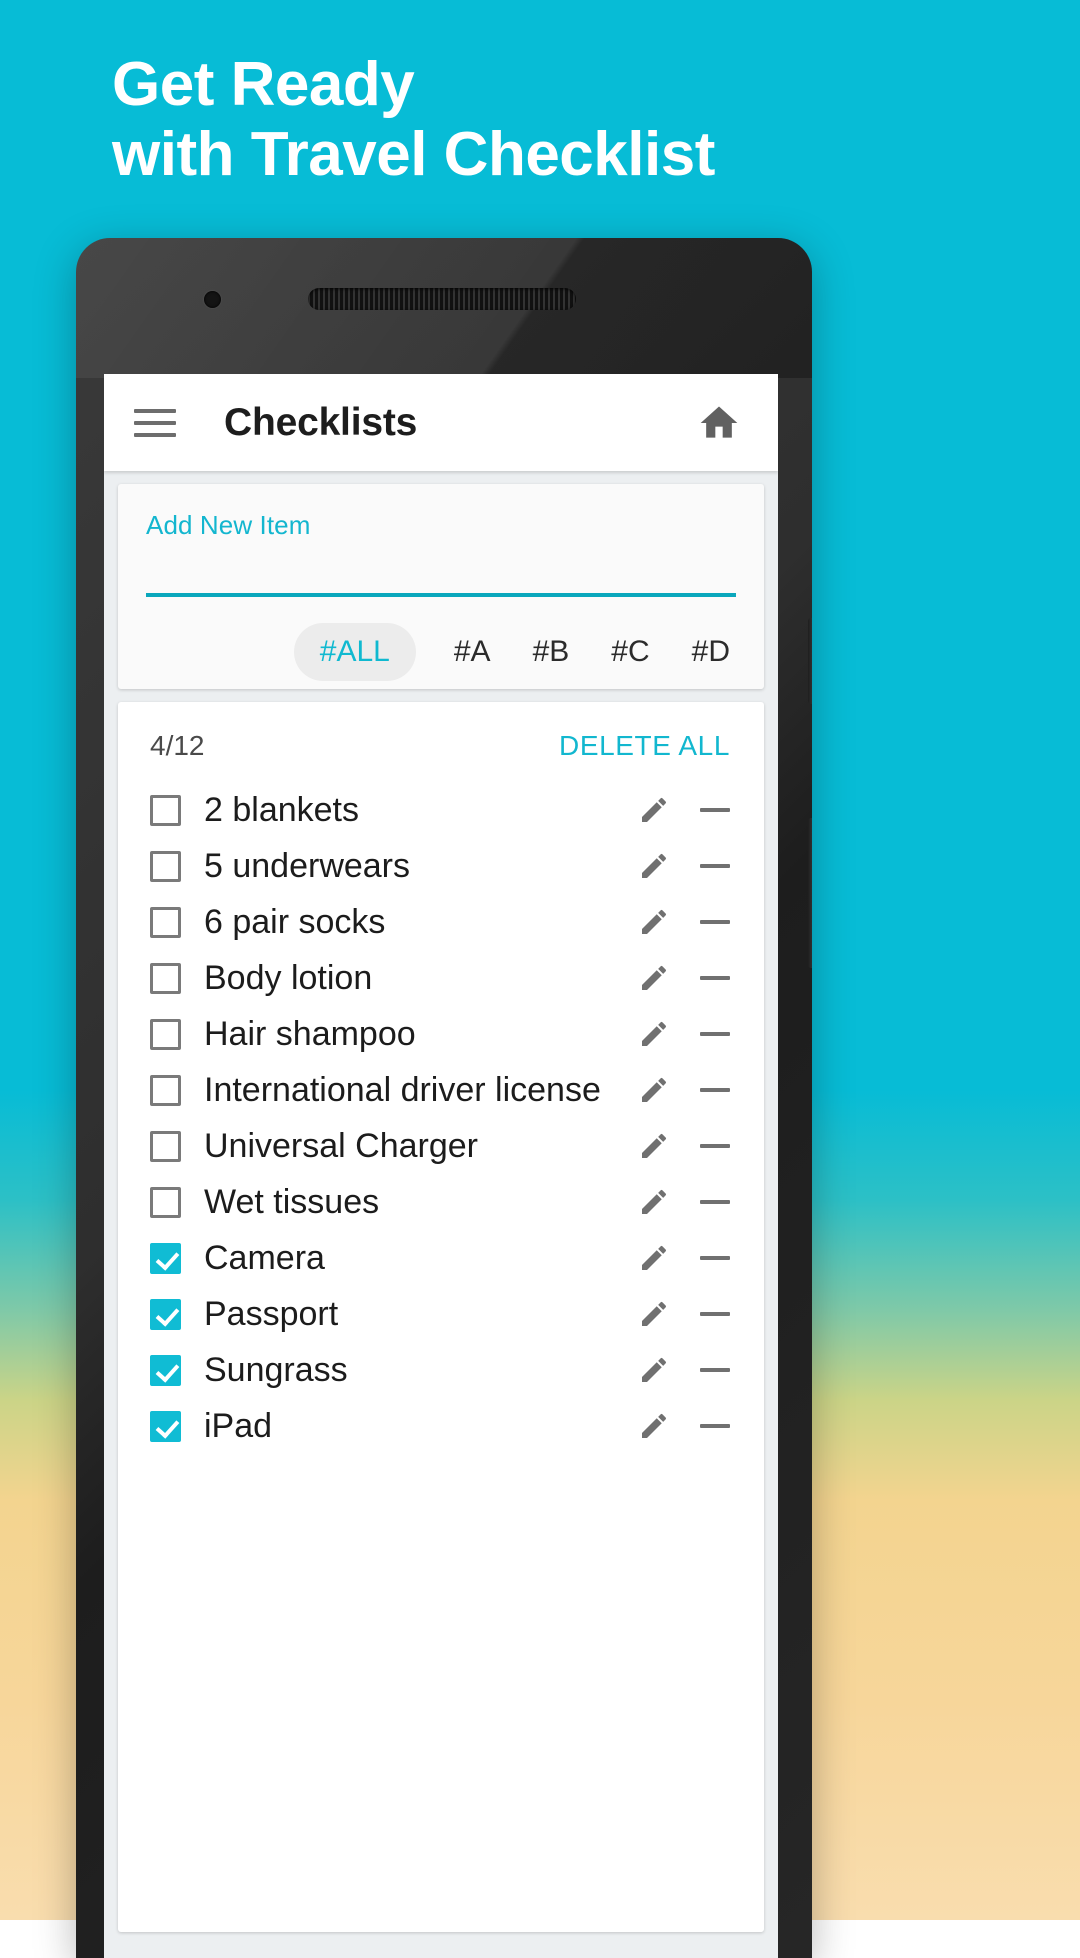  I want to click on checklist-row: Sungrass, so click(441, 1370).